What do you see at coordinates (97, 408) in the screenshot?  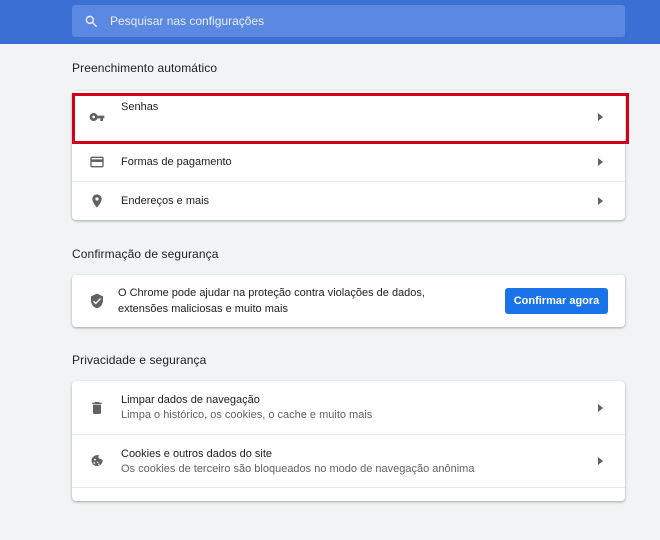 I see `trash-icon` at bounding box center [97, 408].